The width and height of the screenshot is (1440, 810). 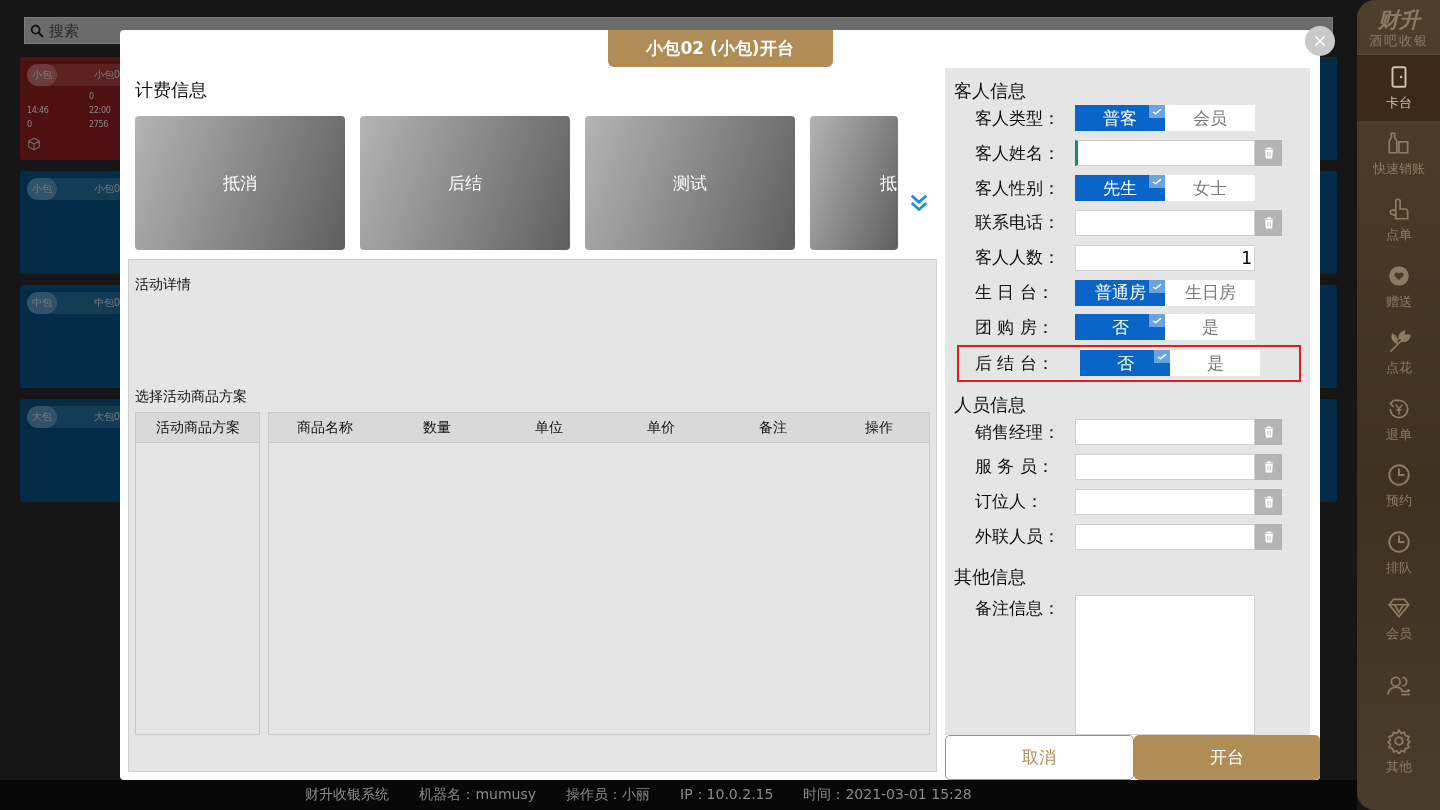 What do you see at coordinates (38, 110) in the screenshot?
I see `room-value: 14:46` at bounding box center [38, 110].